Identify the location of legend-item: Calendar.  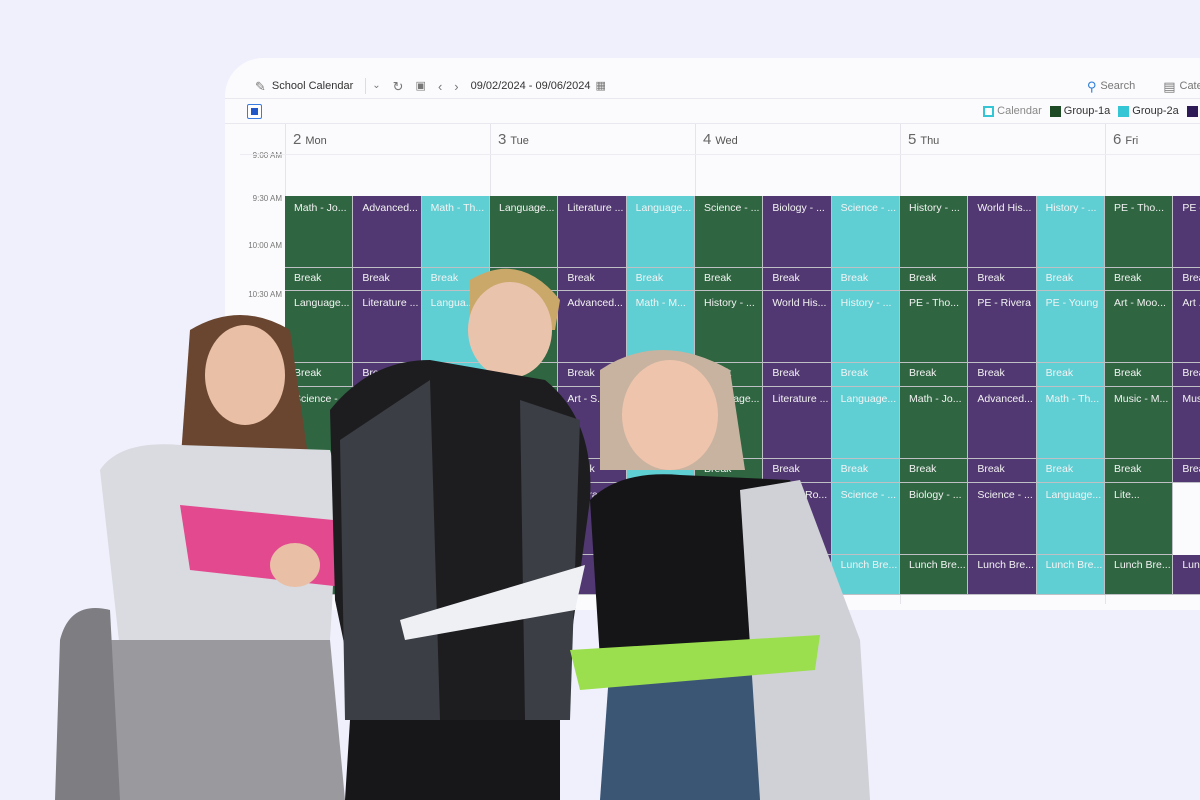
(1012, 111).